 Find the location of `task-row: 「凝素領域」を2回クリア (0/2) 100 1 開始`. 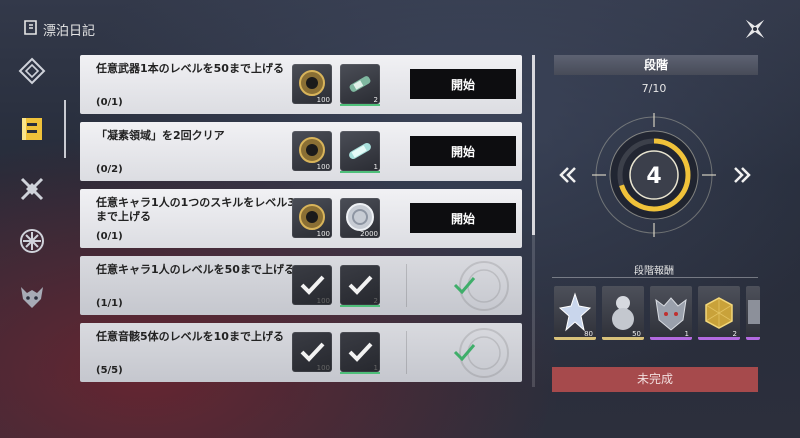

task-row: 「凝素領域」を2回クリア (0/2) 100 1 開始 is located at coordinates (301, 151).